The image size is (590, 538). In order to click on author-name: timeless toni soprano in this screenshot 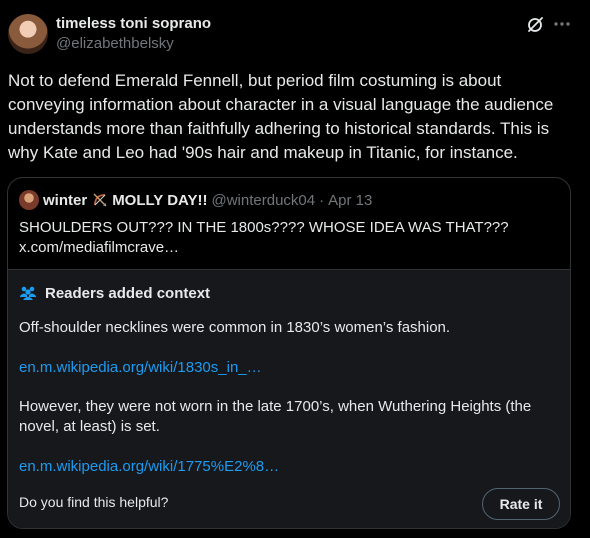, I will do `click(133, 24)`.